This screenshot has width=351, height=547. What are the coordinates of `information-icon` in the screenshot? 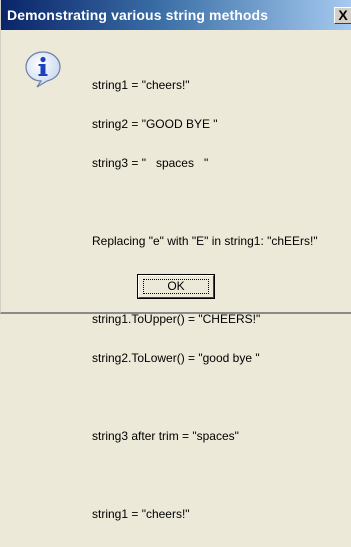 It's located at (43, 69).